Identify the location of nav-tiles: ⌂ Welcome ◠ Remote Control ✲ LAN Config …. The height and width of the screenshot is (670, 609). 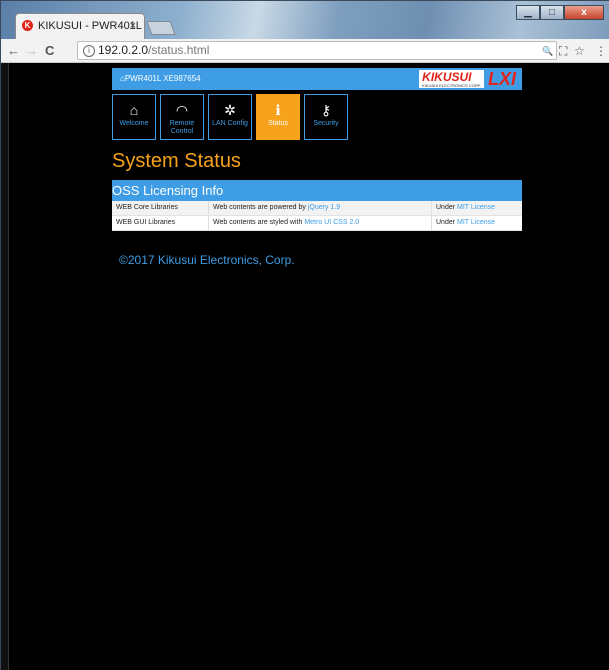
(232, 117).